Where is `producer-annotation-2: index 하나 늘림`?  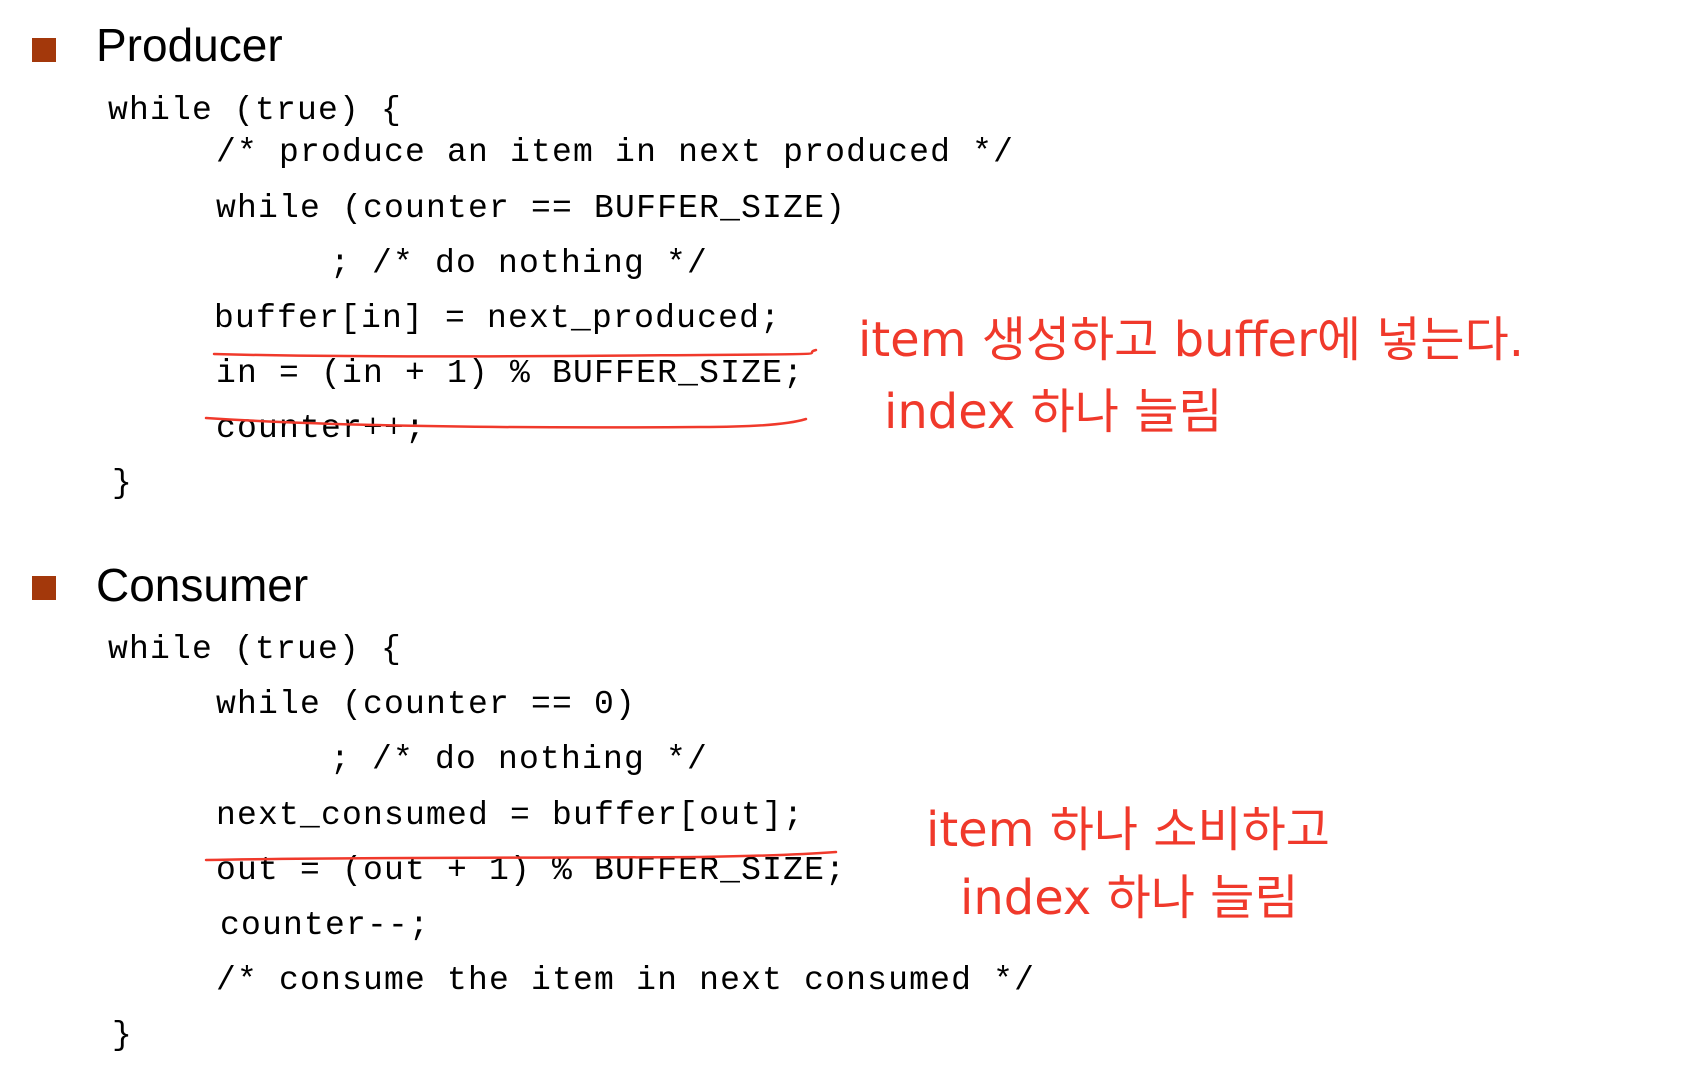 producer-annotation-2: index 하나 늘림 is located at coordinates (1053, 407).